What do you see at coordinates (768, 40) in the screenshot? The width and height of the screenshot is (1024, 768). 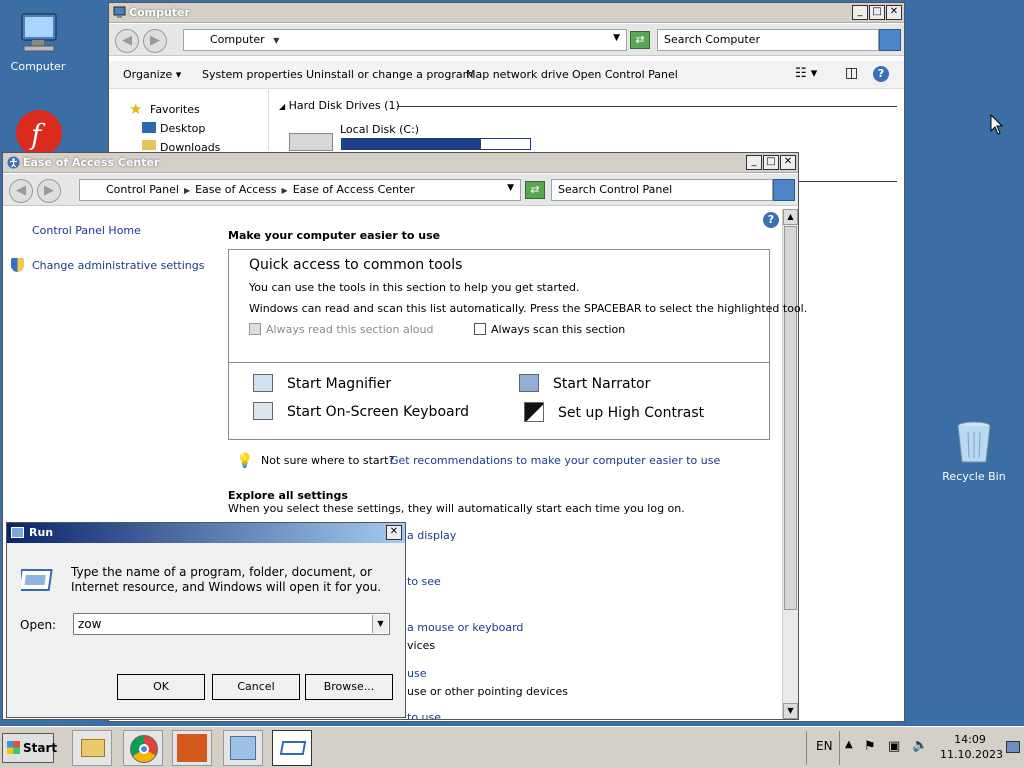 I see `search-input: Search Computer` at bounding box center [768, 40].